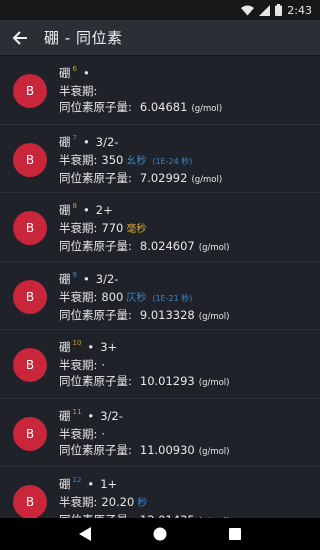 The width and height of the screenshot is (320, 550). I want to click on atomic-mass-line: 同位素原子量: 10.01293 (g/mol), so click(144, 382).